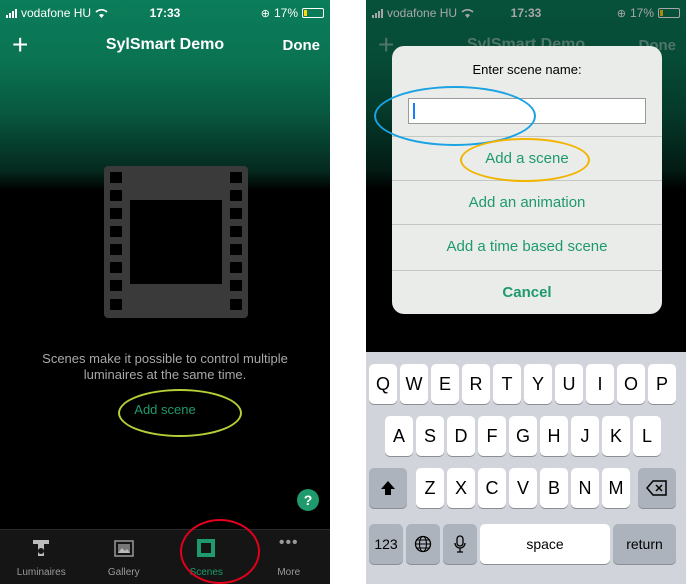 The image size is (686, 584). Describe the element at coordinates (430, 436) in the screenshot. I see `key-s: S` at that location.